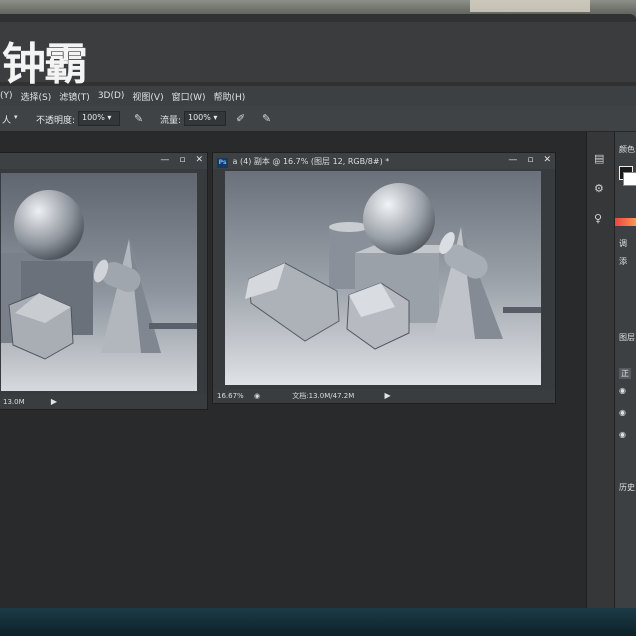 The height and width of the screenshot is (636, 636). What do you see at coordinates (598, 218) in the screenshot?
I see `lightbulb-icon: ♀` at bounding box center [598, 218].